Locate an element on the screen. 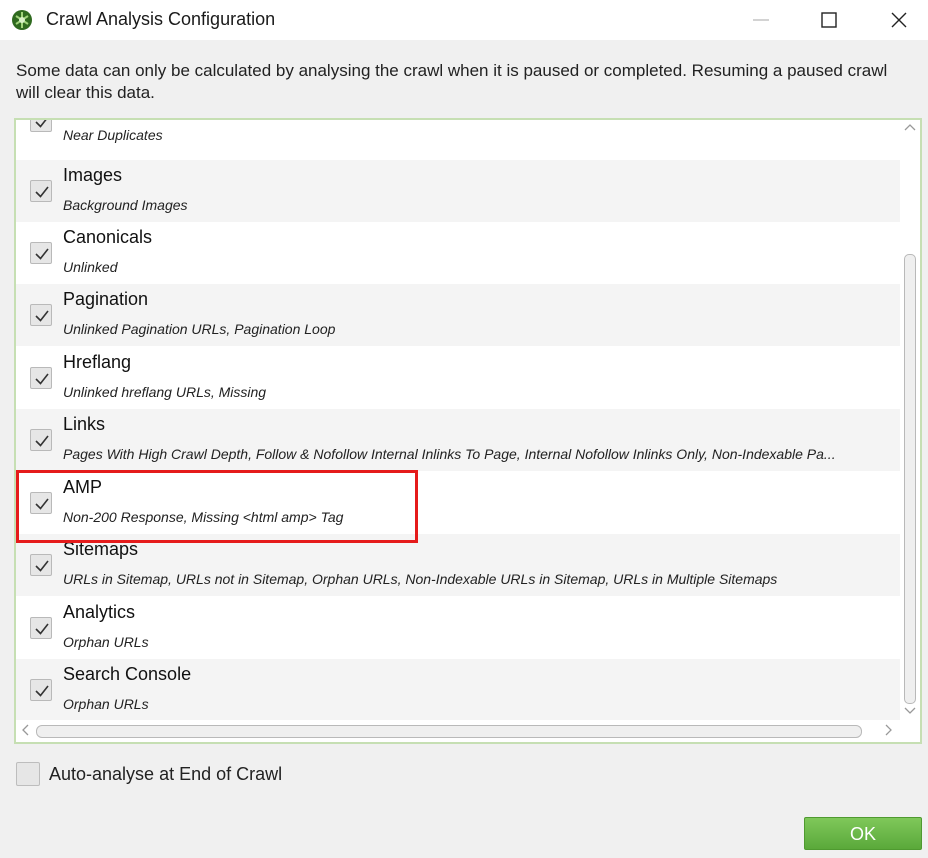 This screenshot has width=928, height=858. list-item-hreflang: Hreflang Unlinked hreflang URLs, Missing is located at coordinates (458, 378).